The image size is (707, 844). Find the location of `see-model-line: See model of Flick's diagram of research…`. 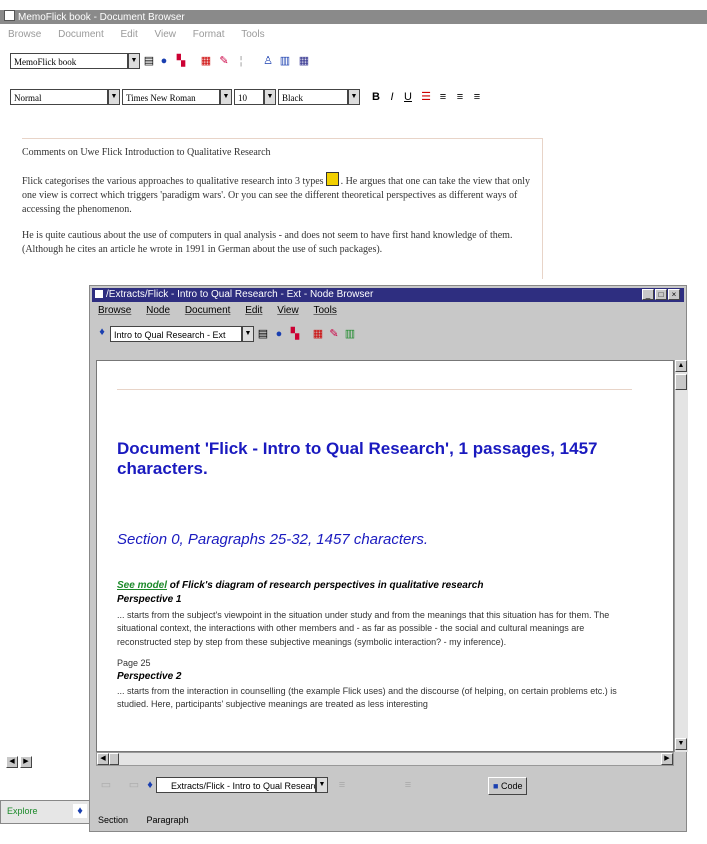

see-model-line: See model of Flick's diagram of research… is located at coordinates (300, 585).